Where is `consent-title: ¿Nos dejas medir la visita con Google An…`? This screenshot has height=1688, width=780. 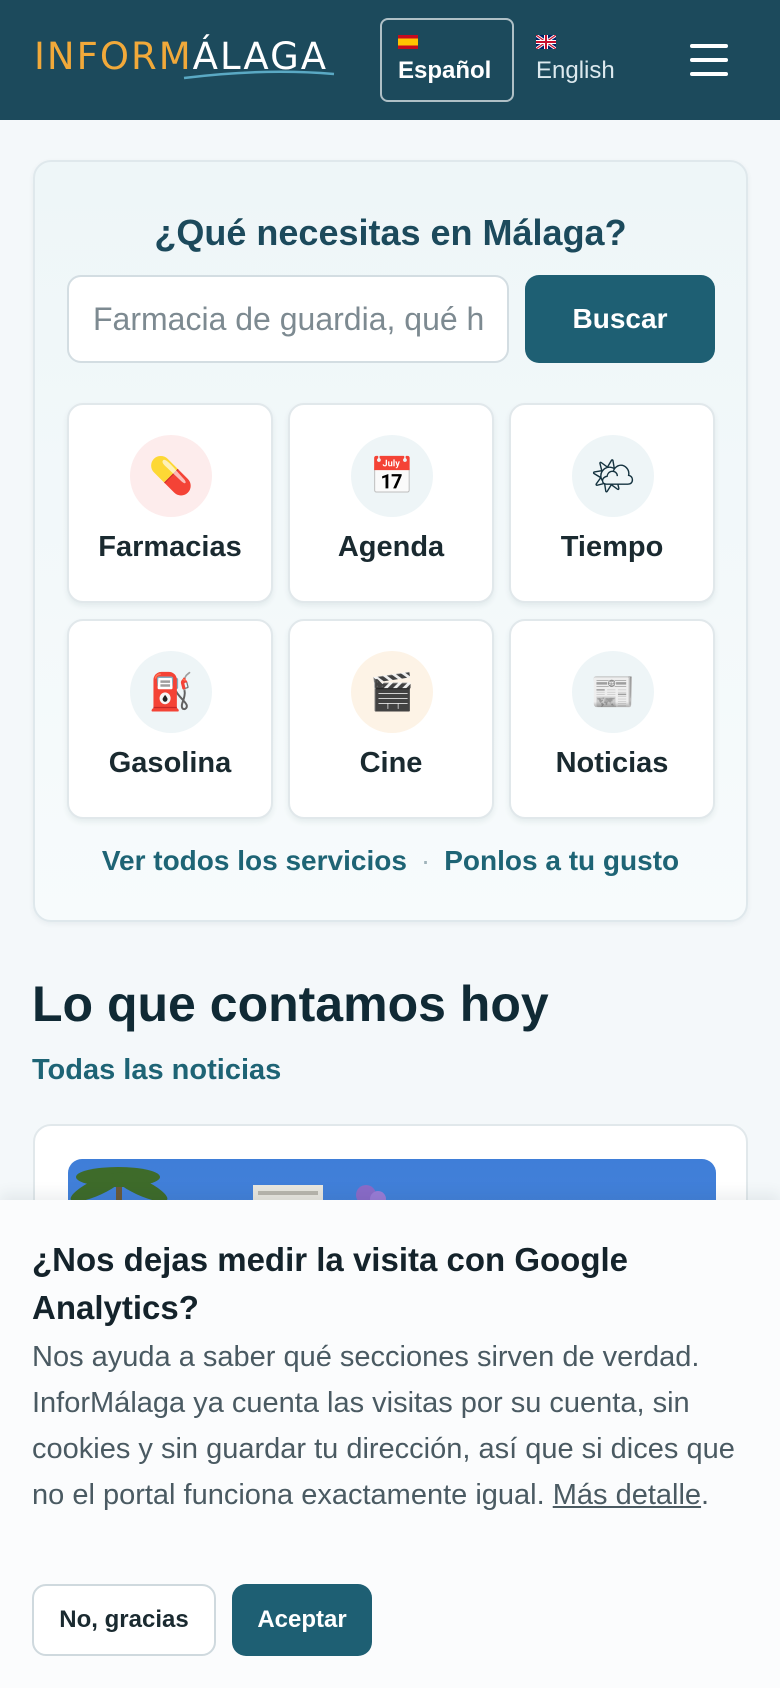
consent-title: ¿Nos dejas medir la visita con Google An… is located at coordinates (330, 1283).